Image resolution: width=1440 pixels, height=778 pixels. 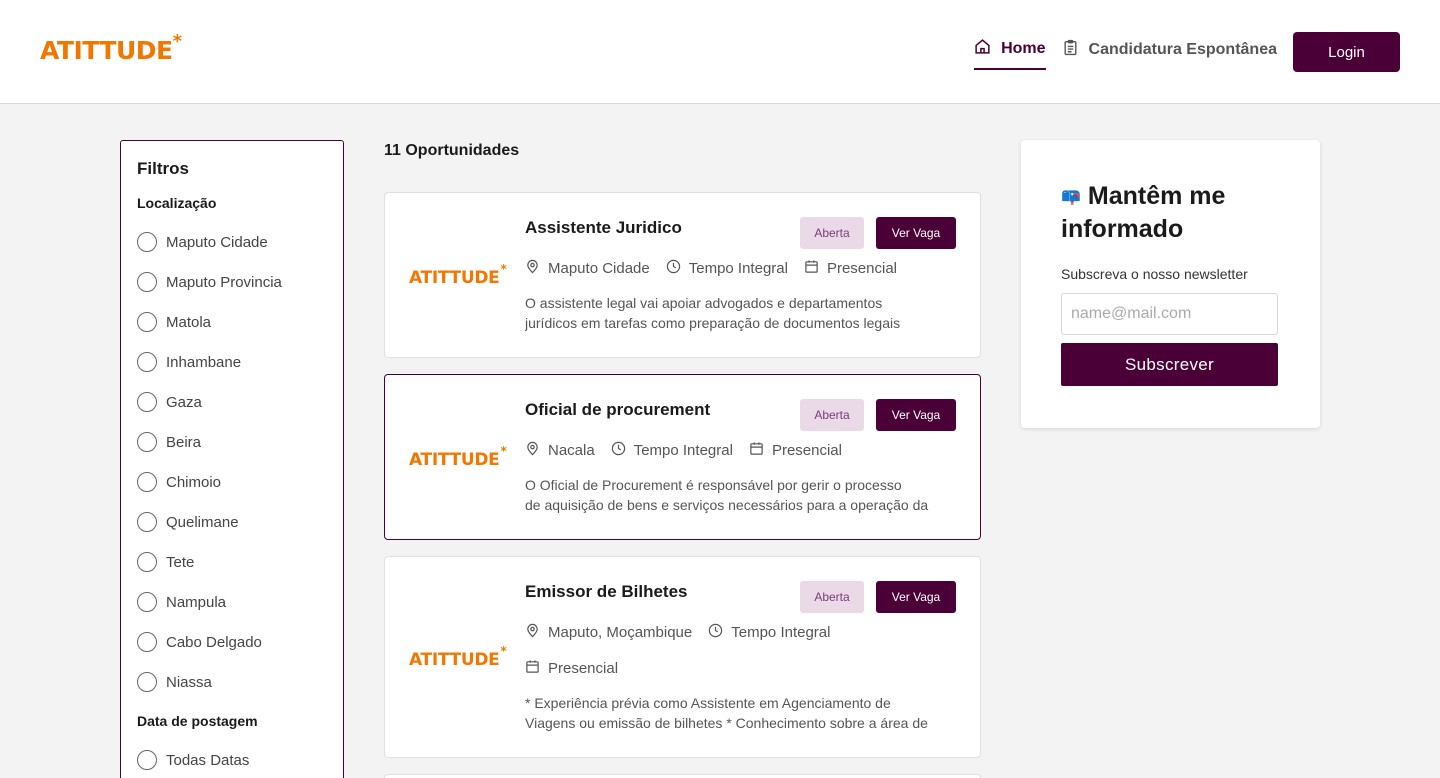 I want to click on clock-icon, so click(x=715, y=632).